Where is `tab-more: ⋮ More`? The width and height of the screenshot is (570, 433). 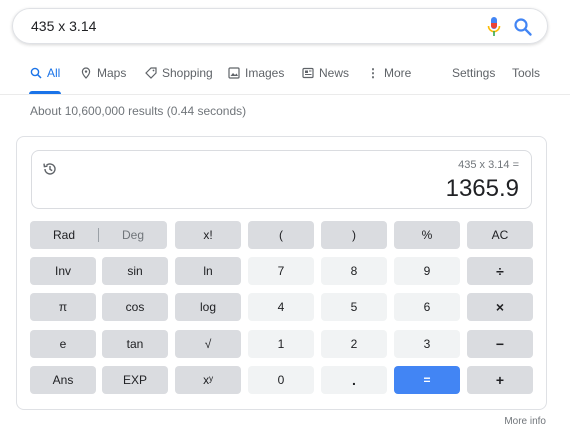
tab-more: ⋮ More is located at coordinates (389, 80).